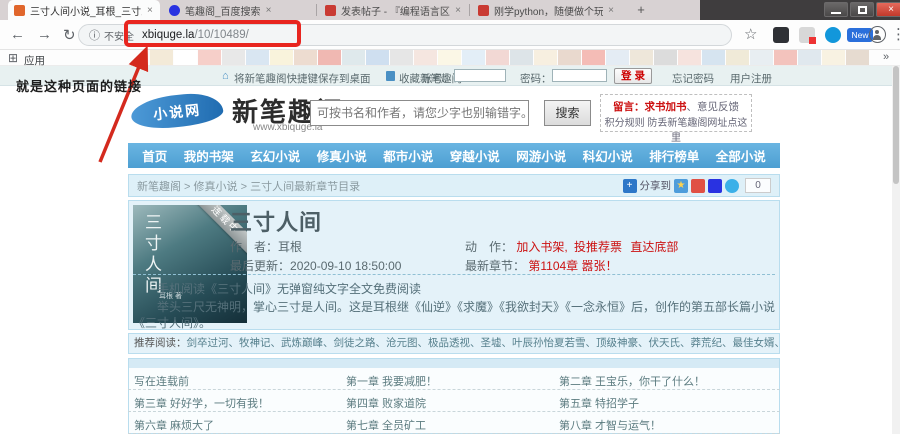  What do you see at coordinates (650, 107) in the screenshot?
I see `notice-highlight: 留言：求书加书` at bounding box center [650, 107].